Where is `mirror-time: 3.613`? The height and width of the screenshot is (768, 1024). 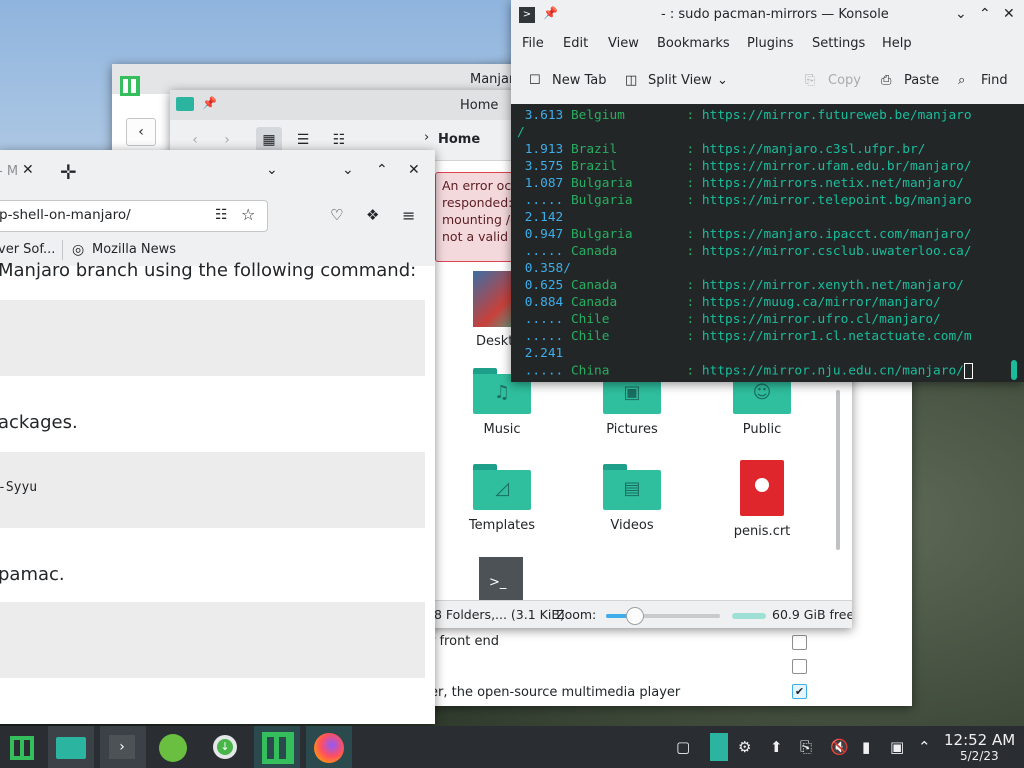
mirror-time: 3.613 is located at coordinates (544, 115).